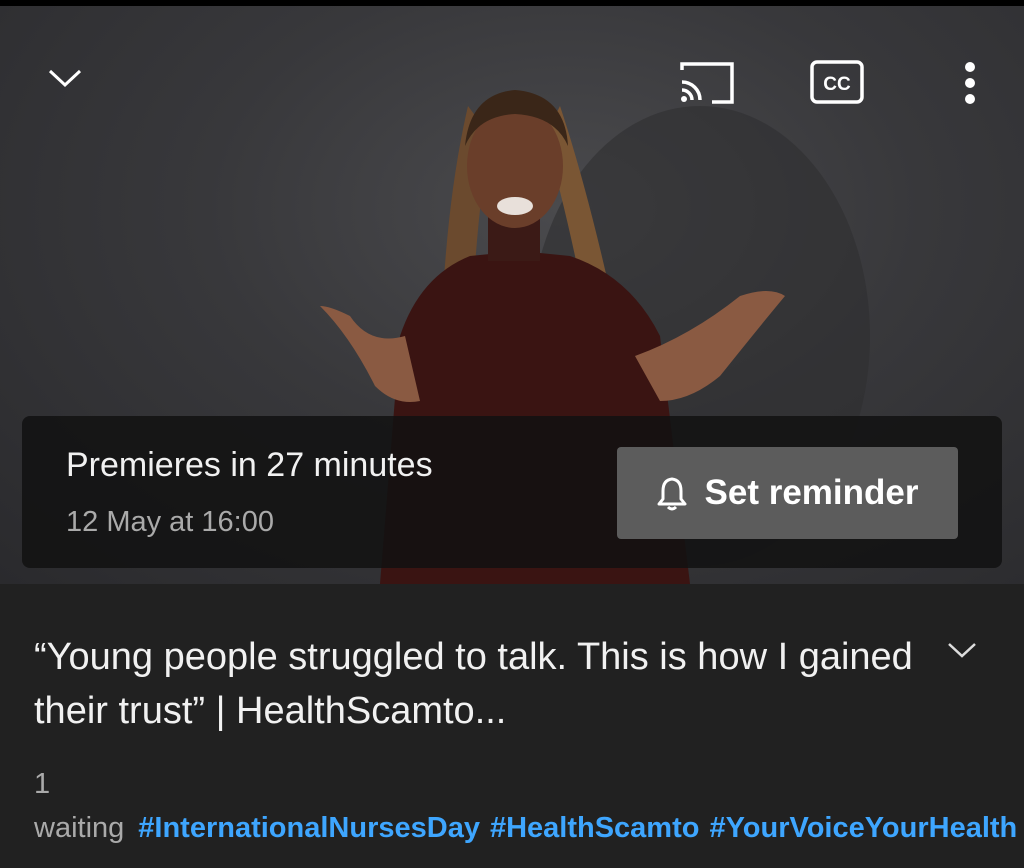 This screenshot has width=1024, height=868. I want to click on collapse-button, so click(65, 78).